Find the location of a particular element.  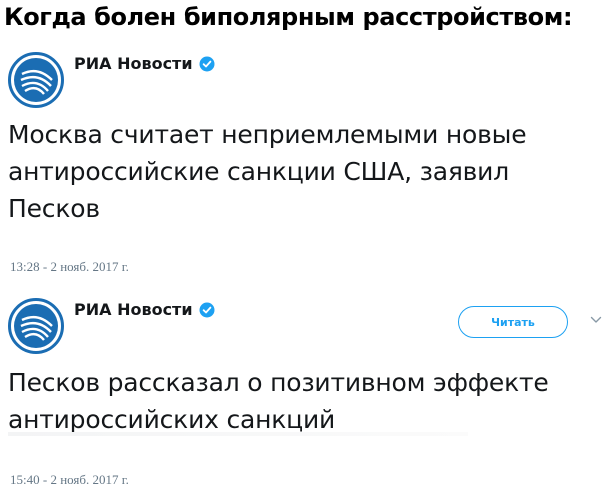

tweet-timestamp: 13:28 - 2 нояб. 2017 г. is located at coordinates (69, 267).